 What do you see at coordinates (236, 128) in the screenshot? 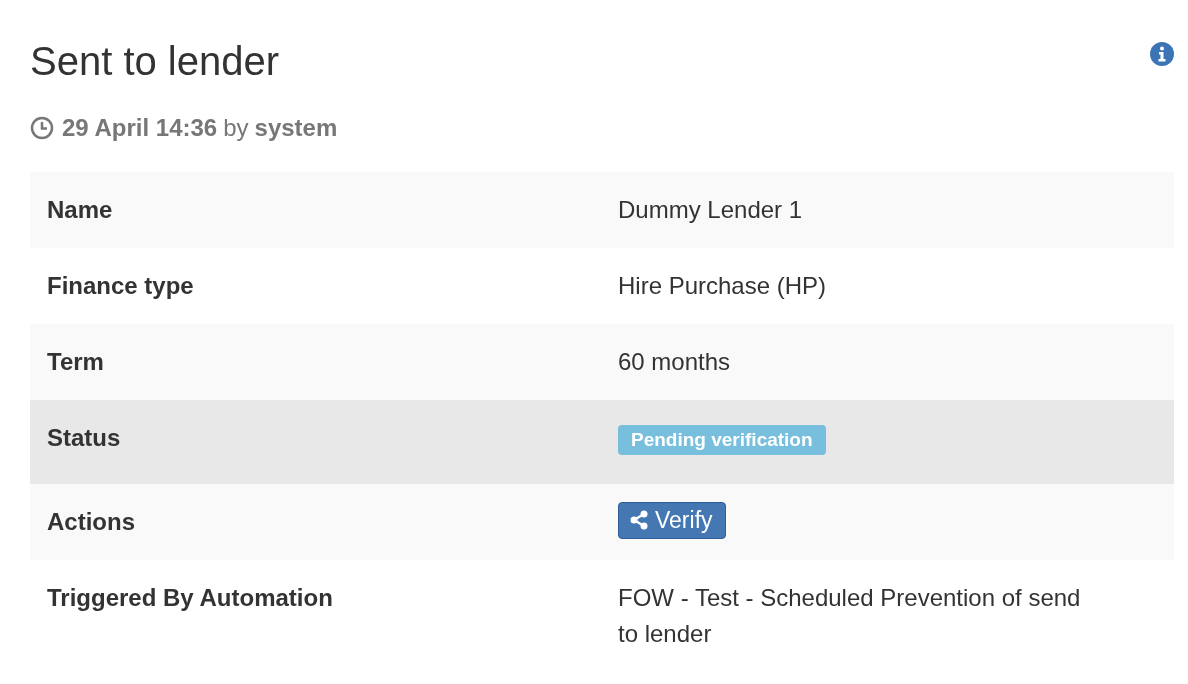
I see `by-label: by` at bounding box center [236, 128].